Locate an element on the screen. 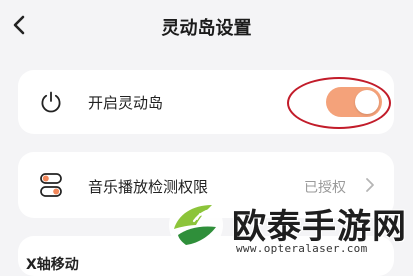  island-toggle-switch is located at coordinates (354, 102).